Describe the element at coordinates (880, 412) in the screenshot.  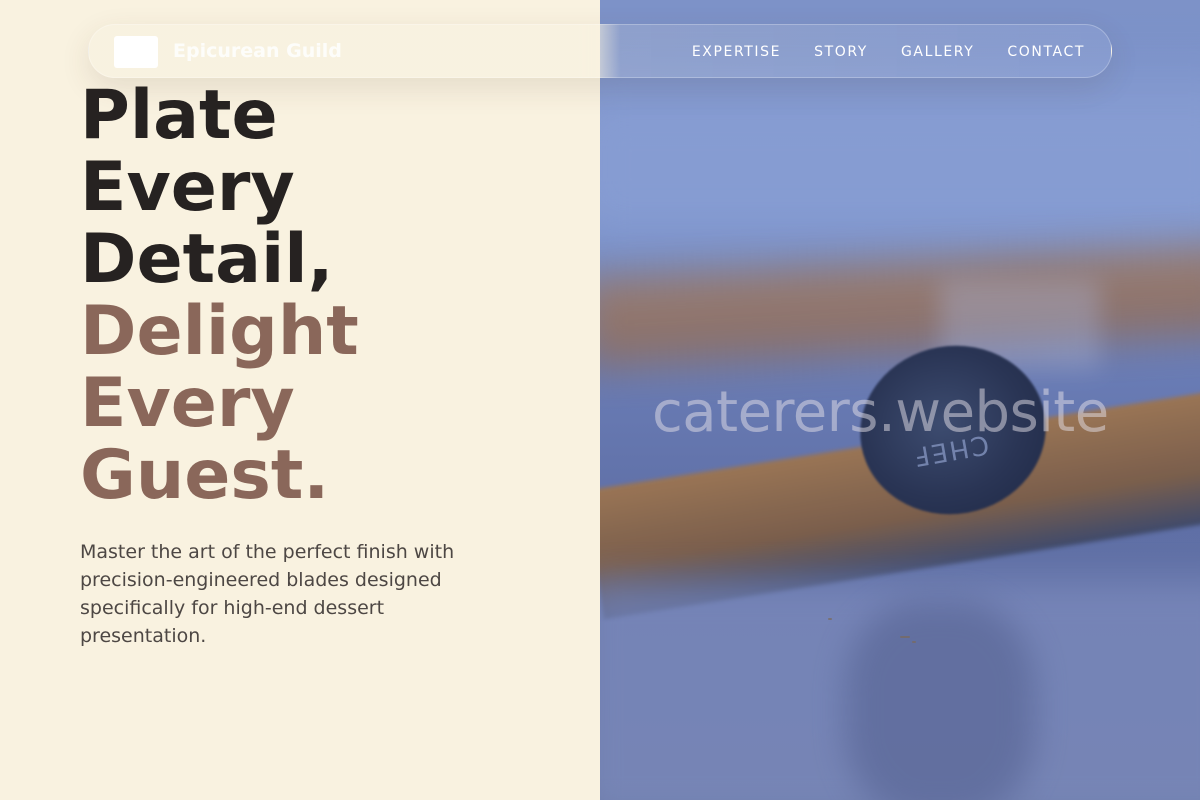
I see `watermark-text: caterers.website` at that location.